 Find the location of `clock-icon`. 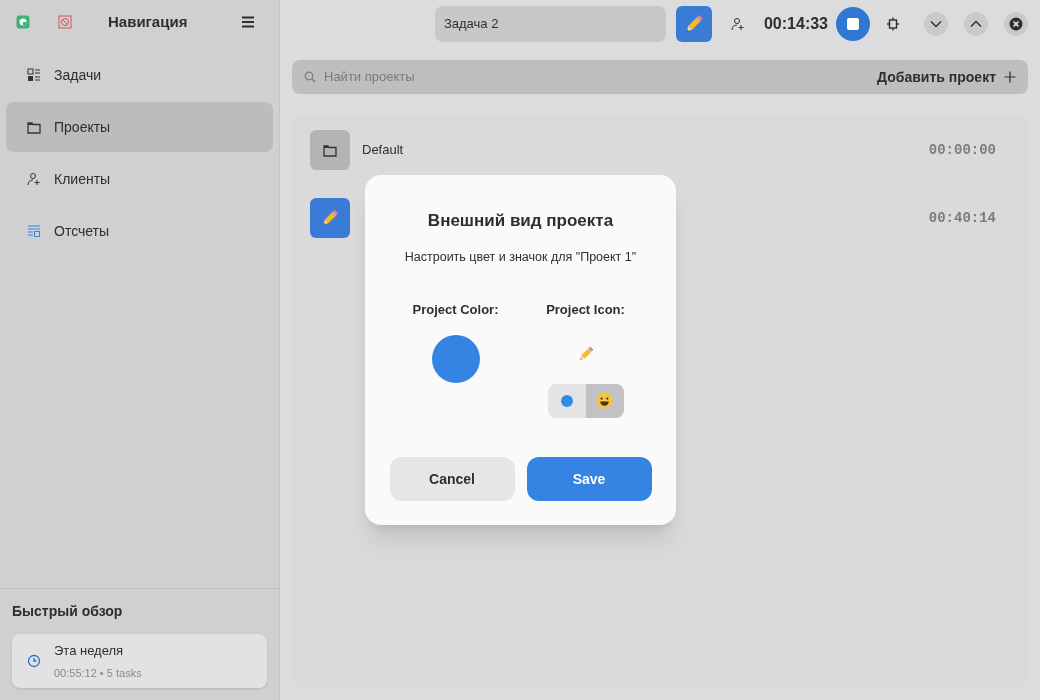

clock-icon is located at coordinates (34, 661).